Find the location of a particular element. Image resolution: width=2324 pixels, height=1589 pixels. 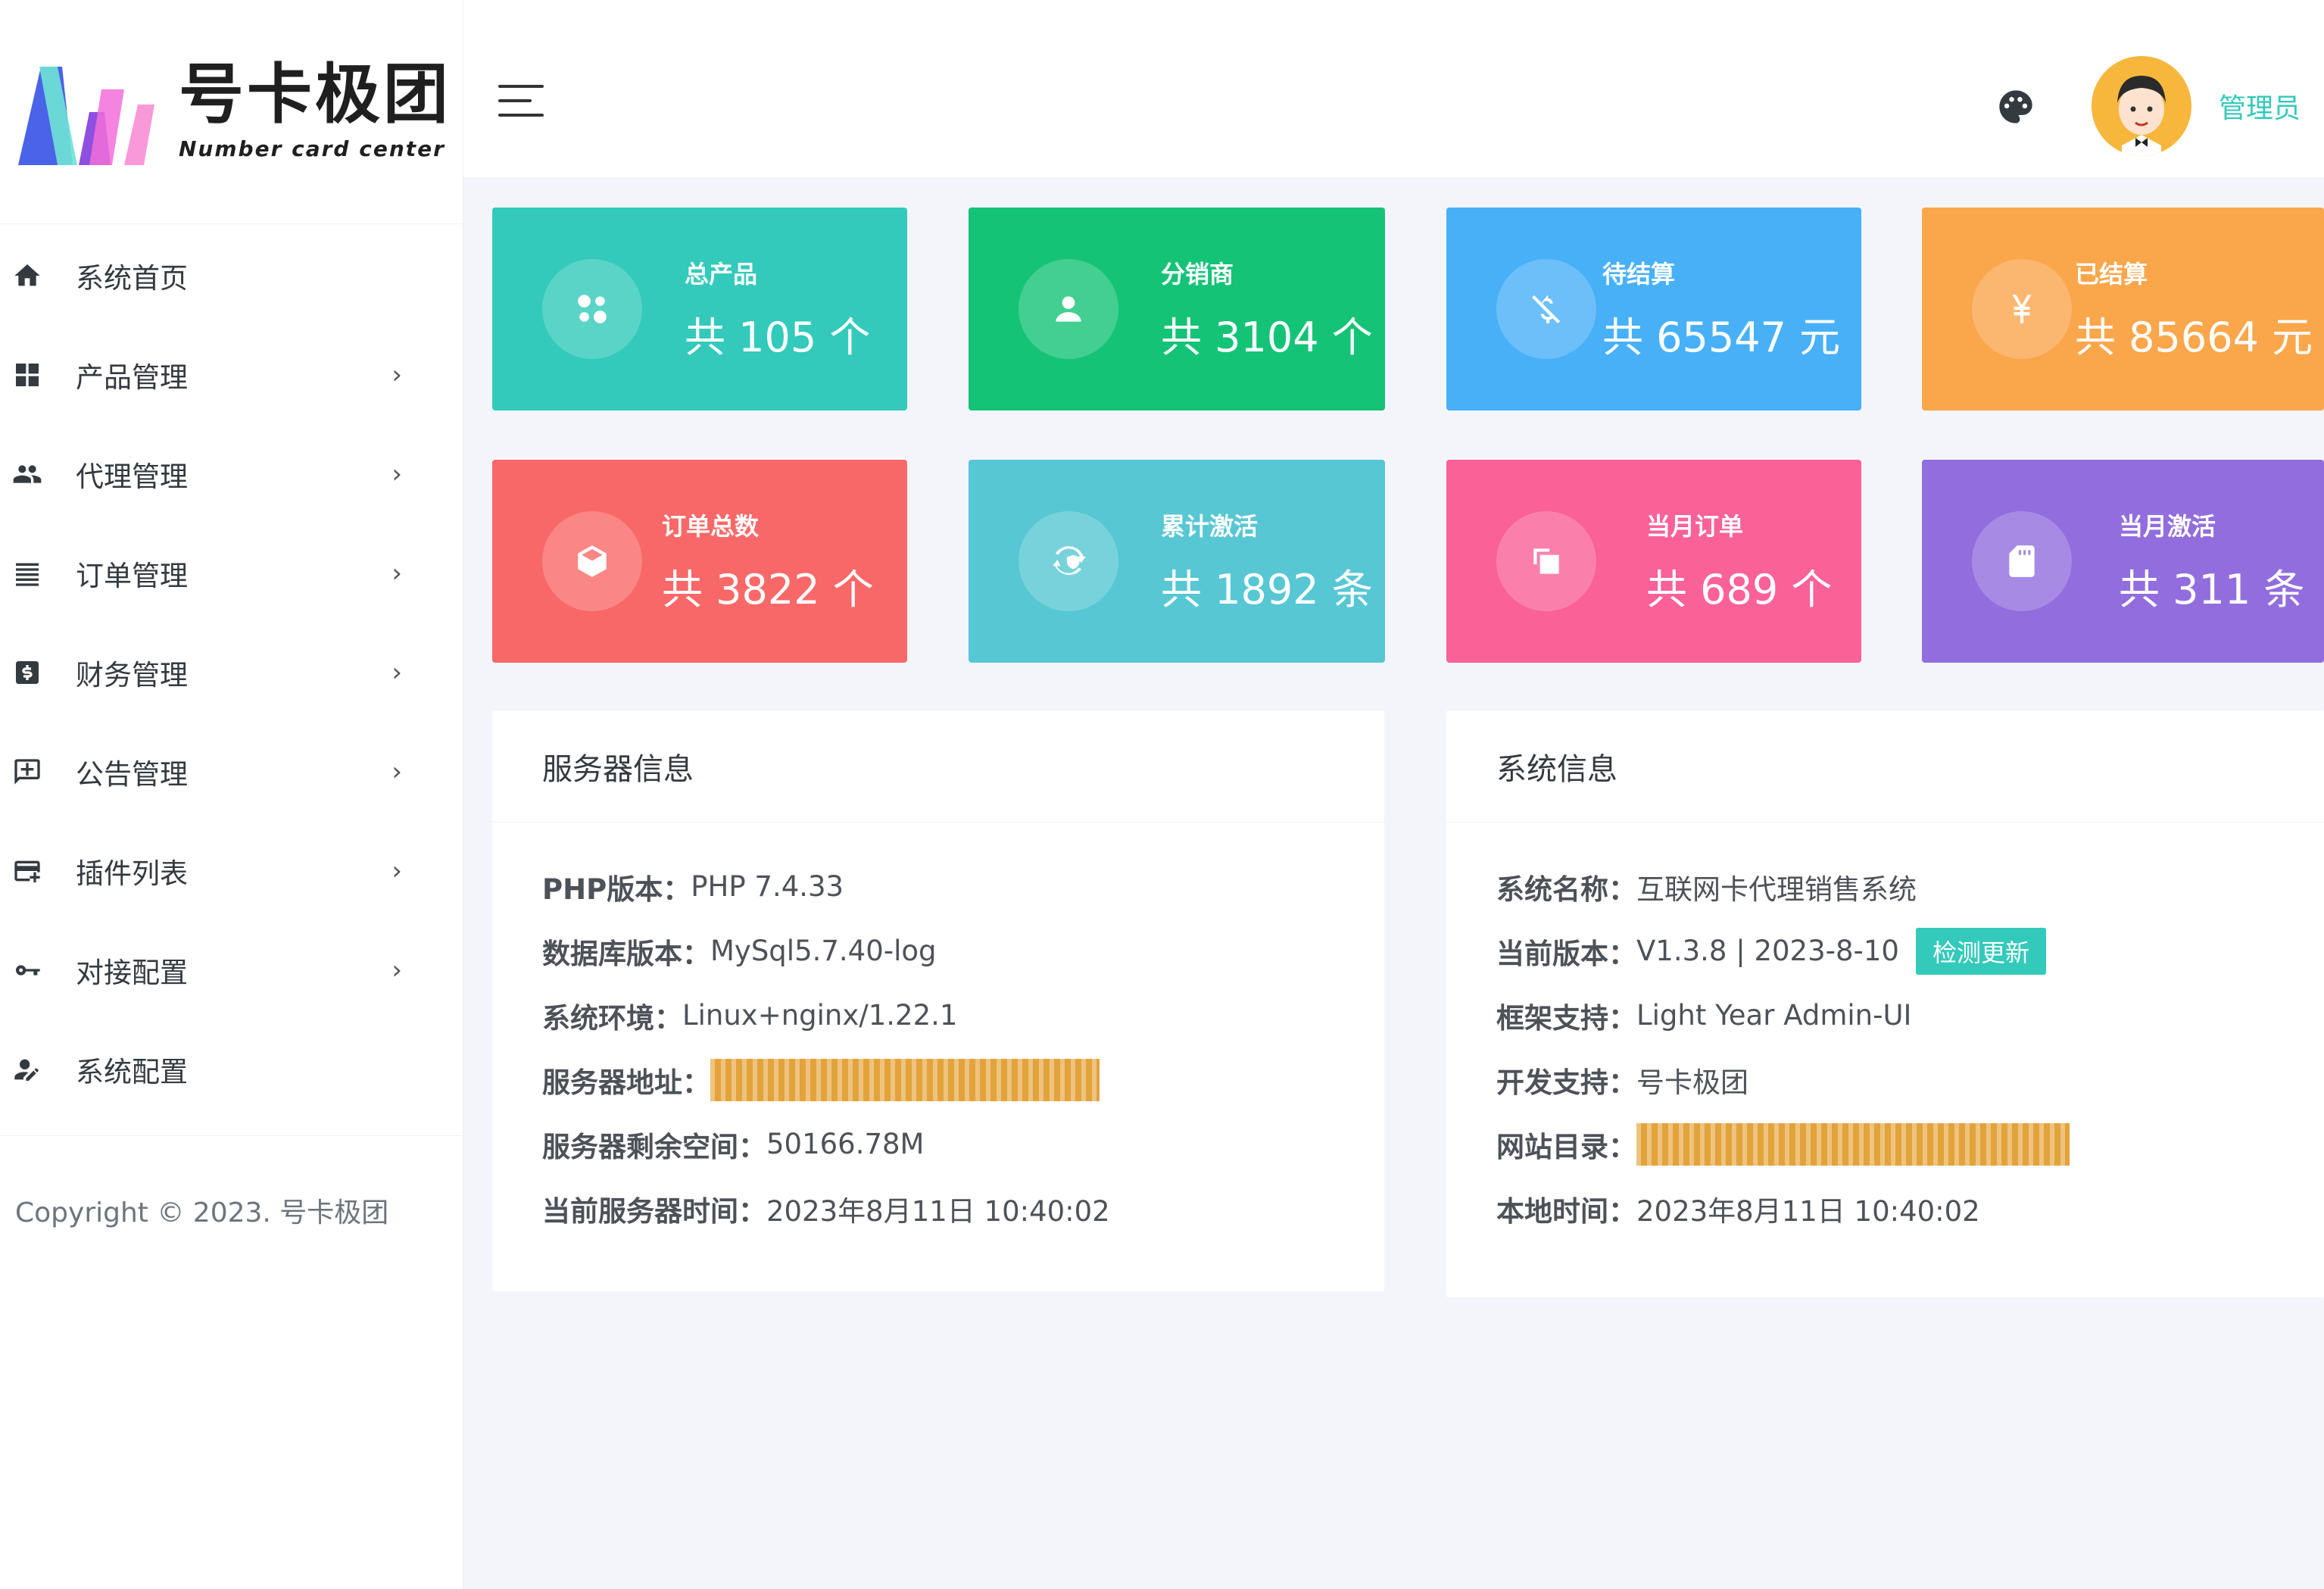

sidebar-item-plugins: 插件列表 › is located at coordinates (231, 870).